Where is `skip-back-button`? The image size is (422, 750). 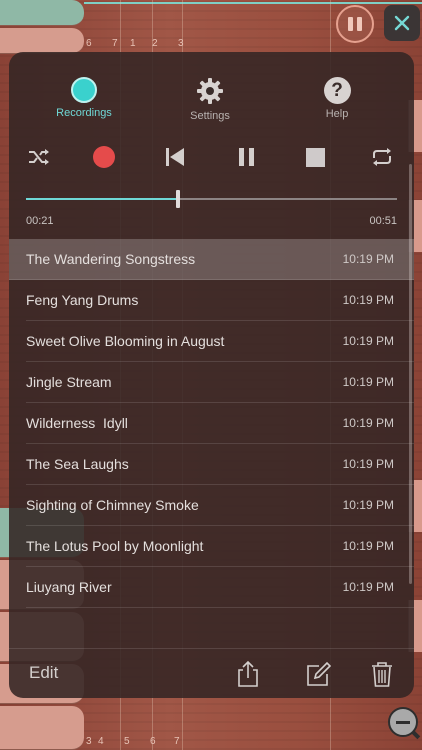
skip-back-button is located at coordinates (175, 157).